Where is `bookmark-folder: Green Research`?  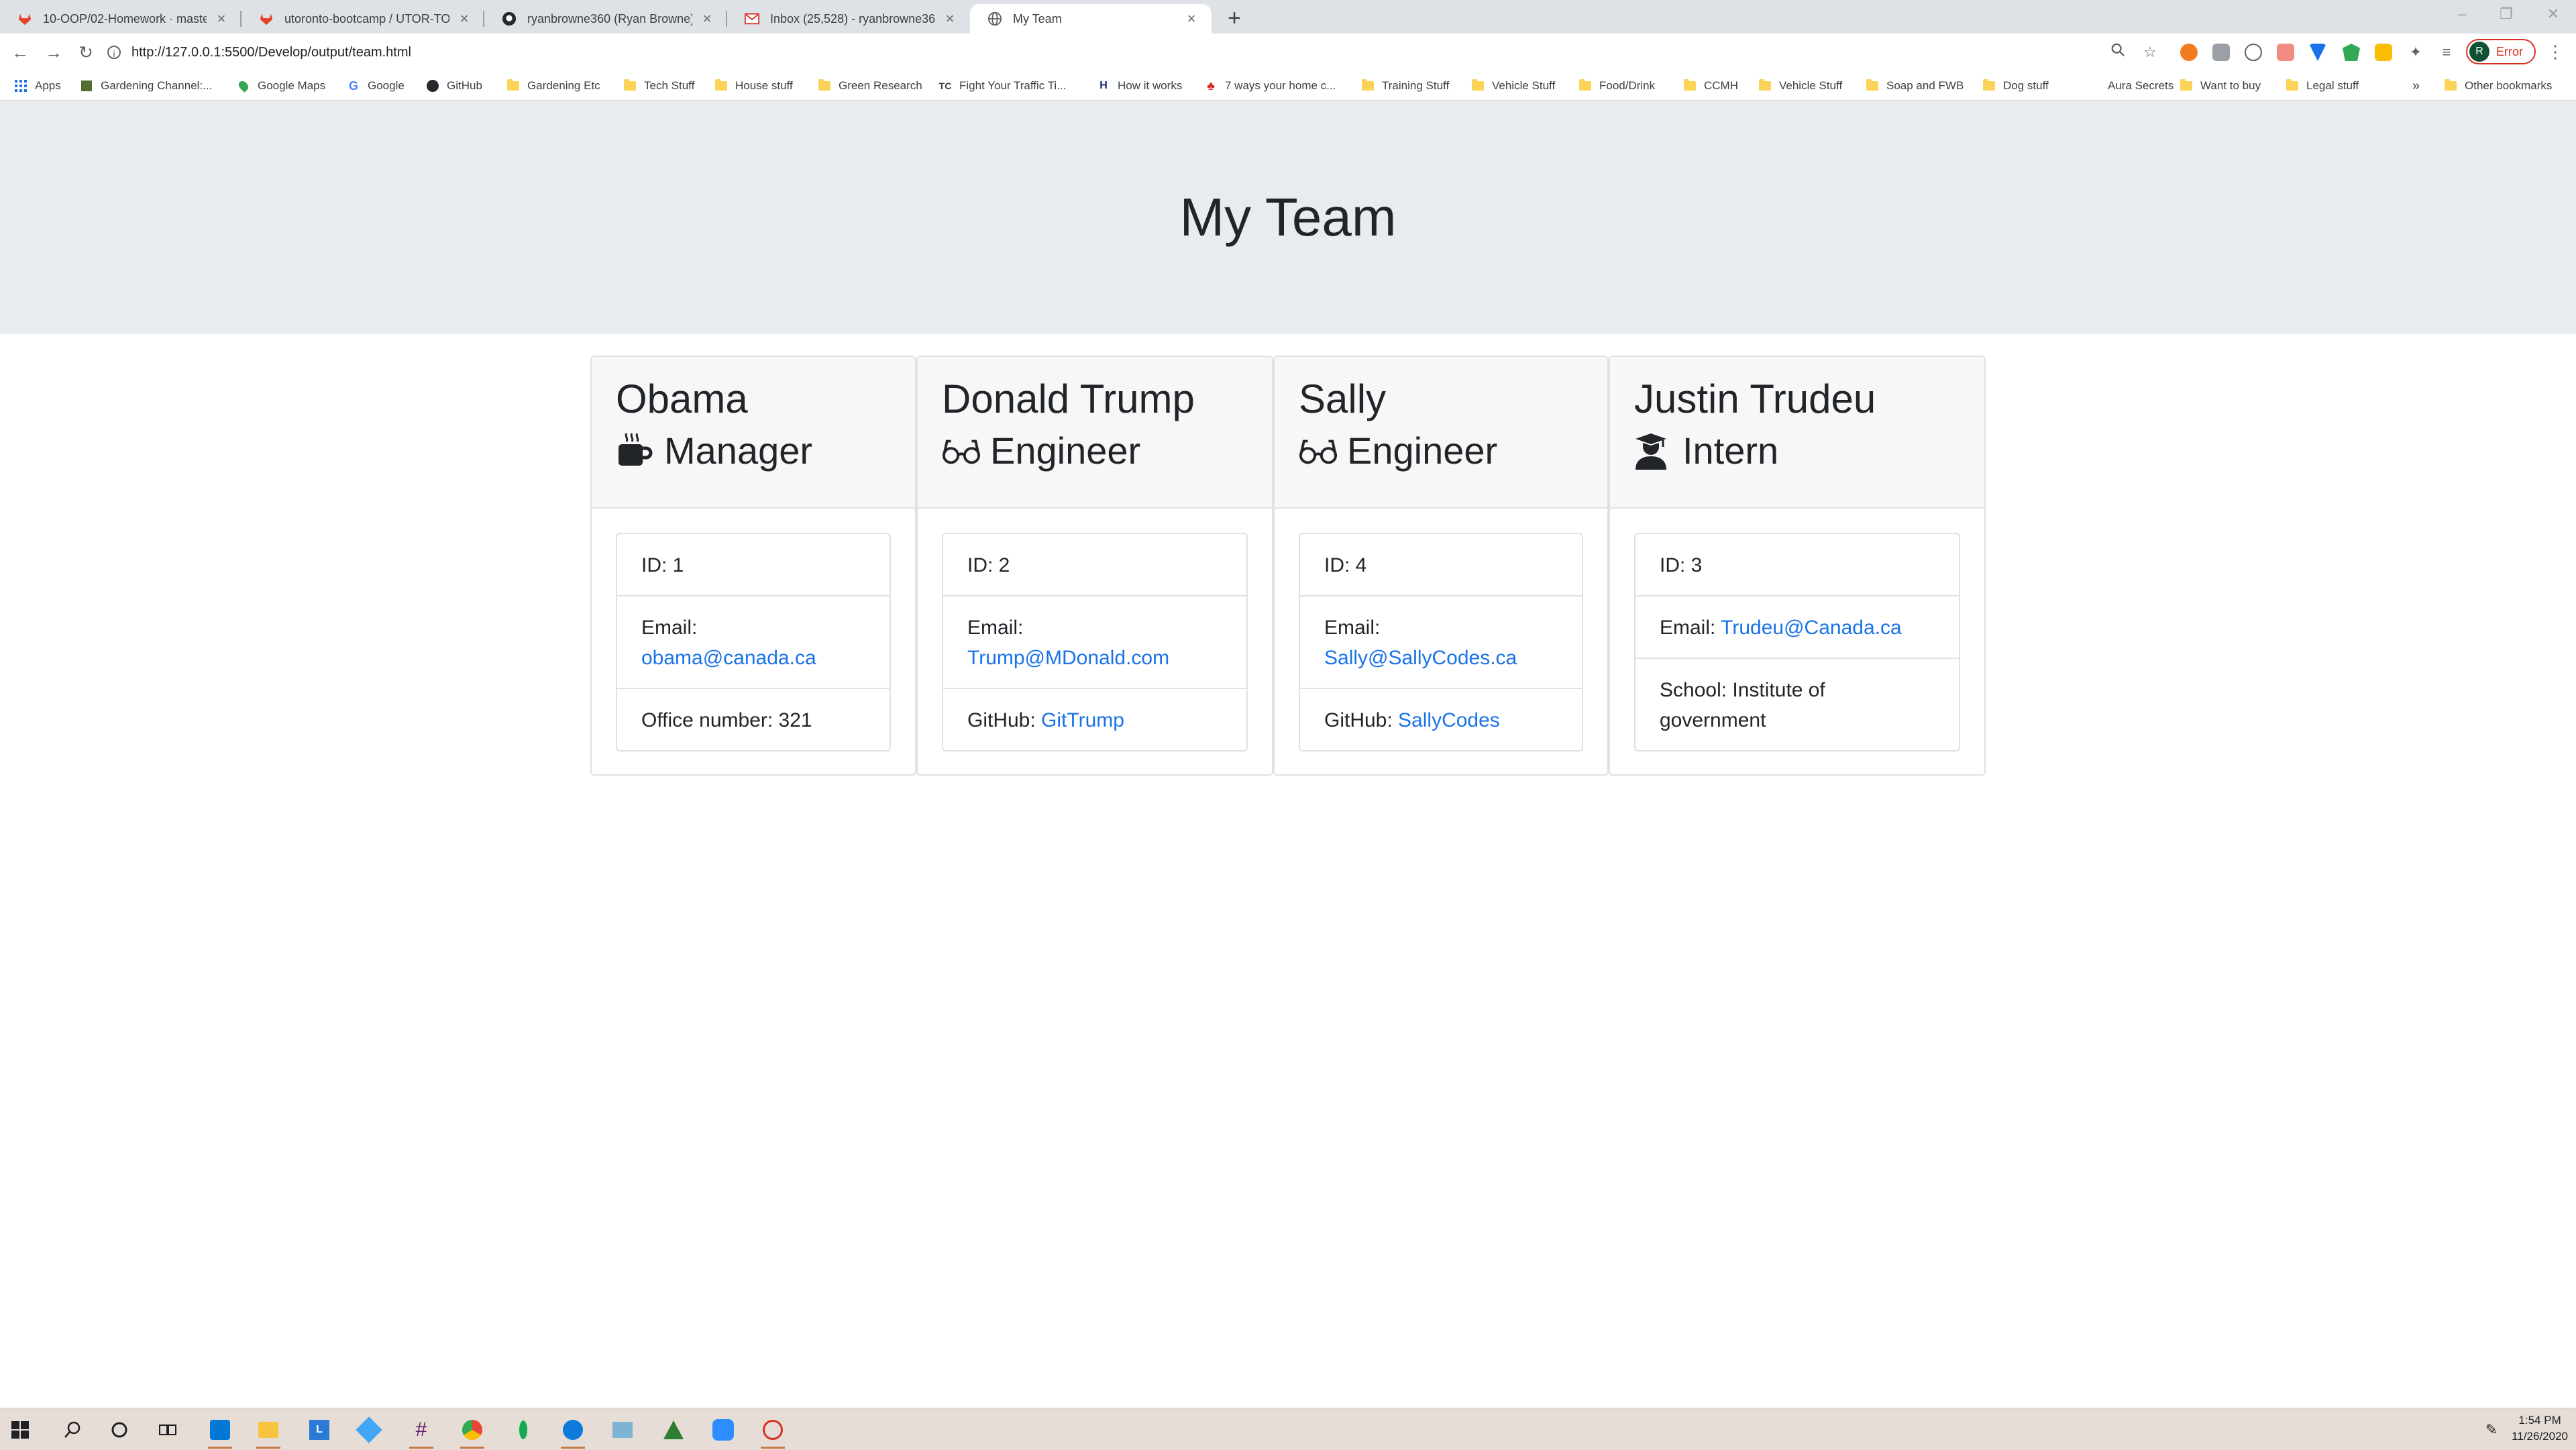 bookmark-folder: Green Research is located at coordinates (870, 85).